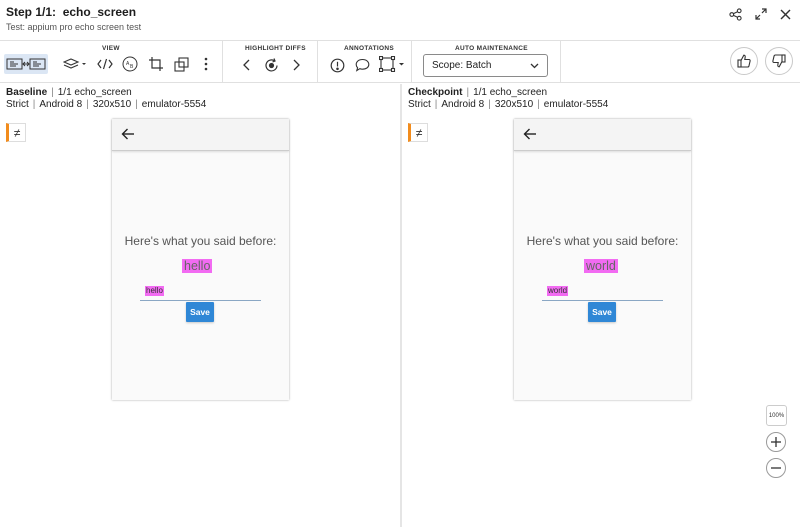 Image resolution: width=800 pixels, height=527 pixels. What do you see at coordinates (491, 48) in the screenshot?
I see `auto-maintenance-group-label: AUTO MAINTENANCE` at bounding box center [491, 48].